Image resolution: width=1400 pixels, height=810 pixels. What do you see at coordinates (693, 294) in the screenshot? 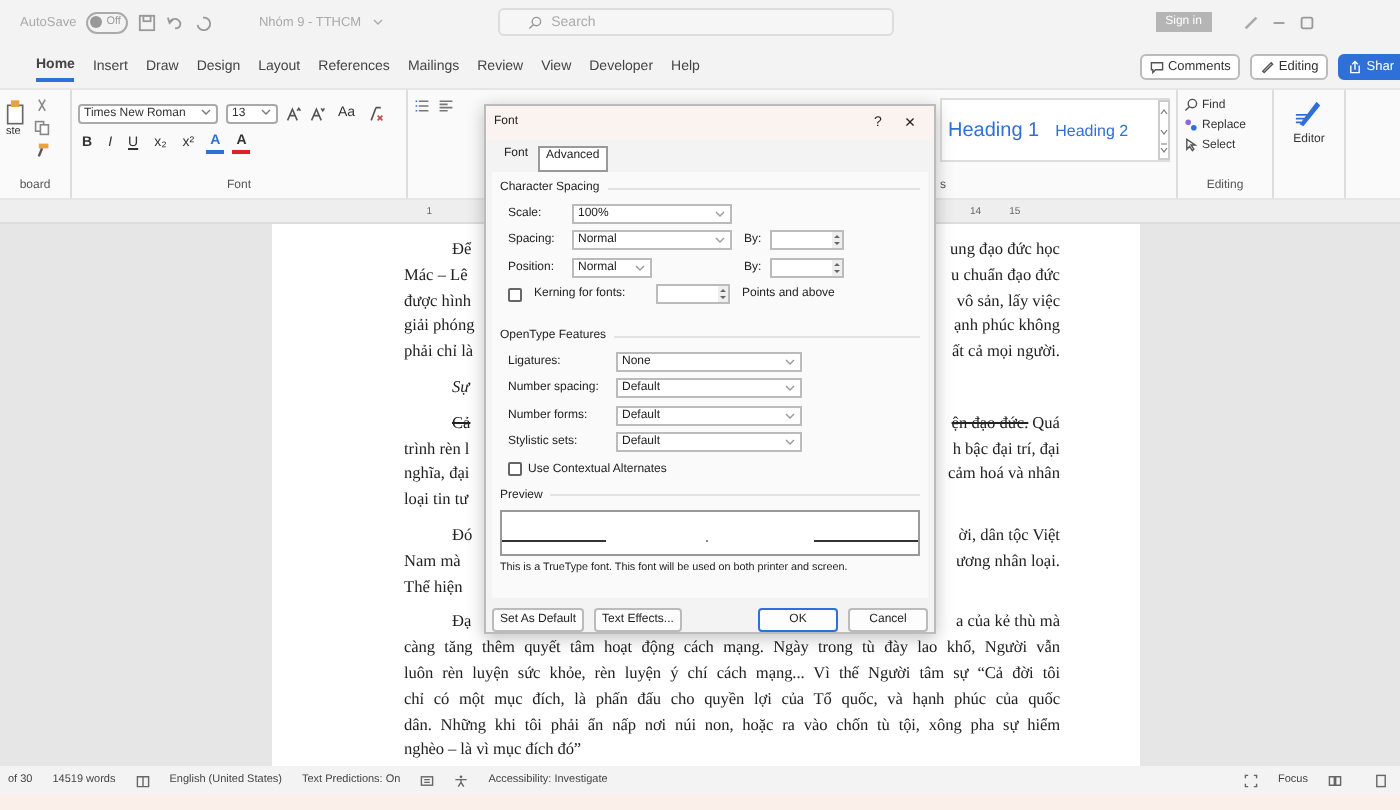
I see `kerning-field` at bounding box center [693, 294].